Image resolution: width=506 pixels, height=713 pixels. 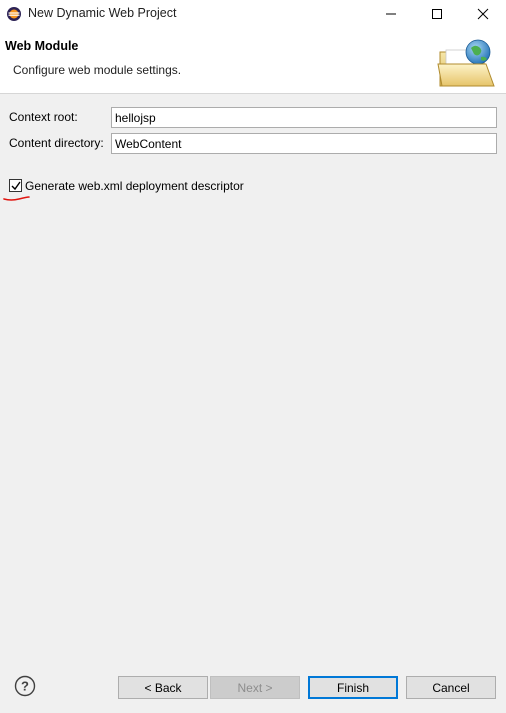 I want to click on finish-button: Finish, so click(x=353, y=687).